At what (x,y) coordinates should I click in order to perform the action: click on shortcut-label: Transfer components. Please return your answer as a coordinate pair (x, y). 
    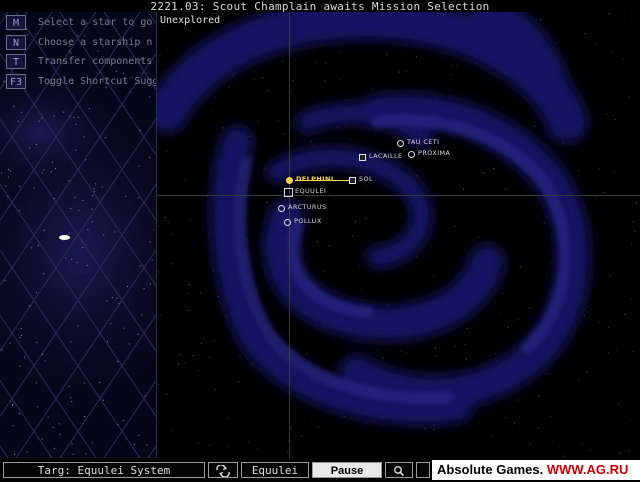
    Looking at the image, I should click on (95, 62).